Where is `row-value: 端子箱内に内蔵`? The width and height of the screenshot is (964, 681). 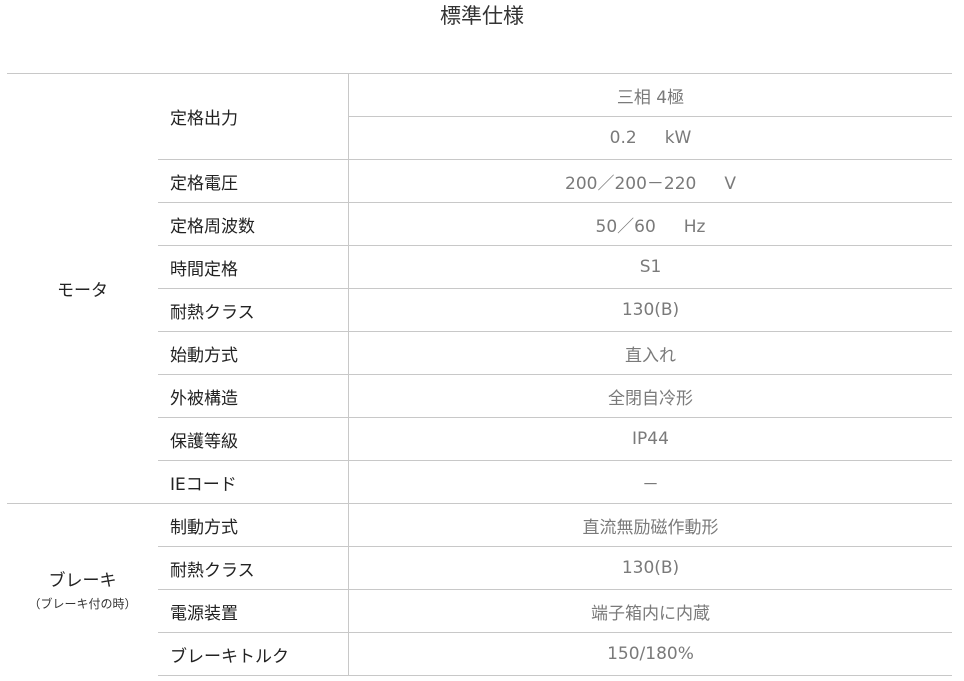
row-value: 端子箱内に内蔵 is located at coordinates (650, 611).